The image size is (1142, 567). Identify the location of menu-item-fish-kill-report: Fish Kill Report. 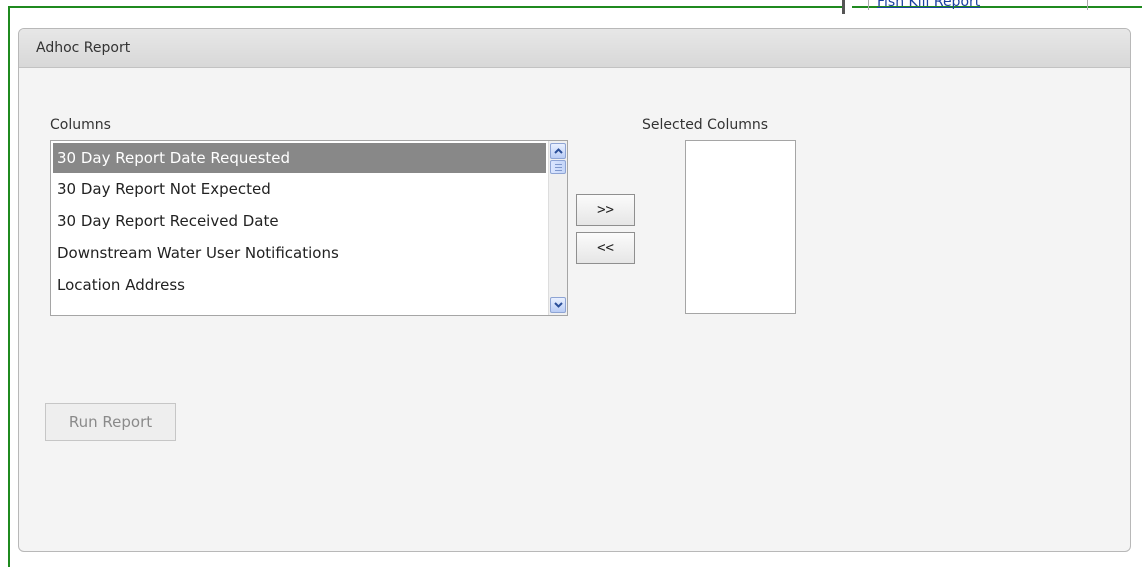
(978, 5).